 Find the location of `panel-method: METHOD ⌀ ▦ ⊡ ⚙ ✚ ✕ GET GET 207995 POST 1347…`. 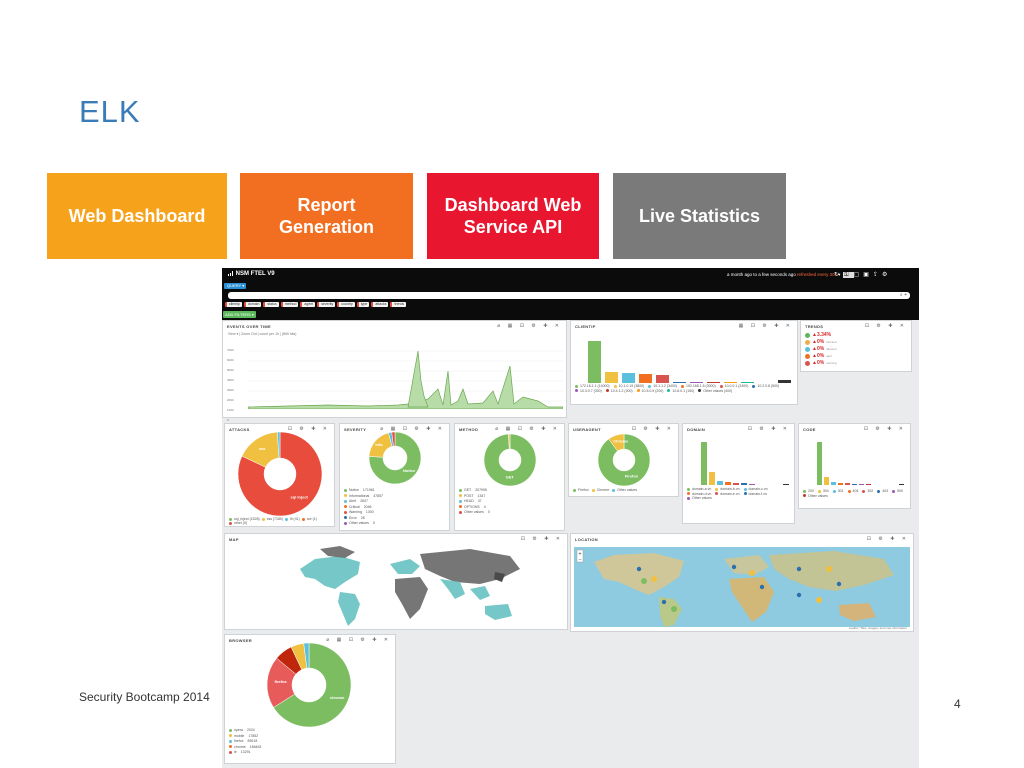

panel-method: METHOD ⌀ ▦ ⊡ ⚙ ✚ ✕ GET GET 207995 POST 1347… is located at coordinates (509, 477).